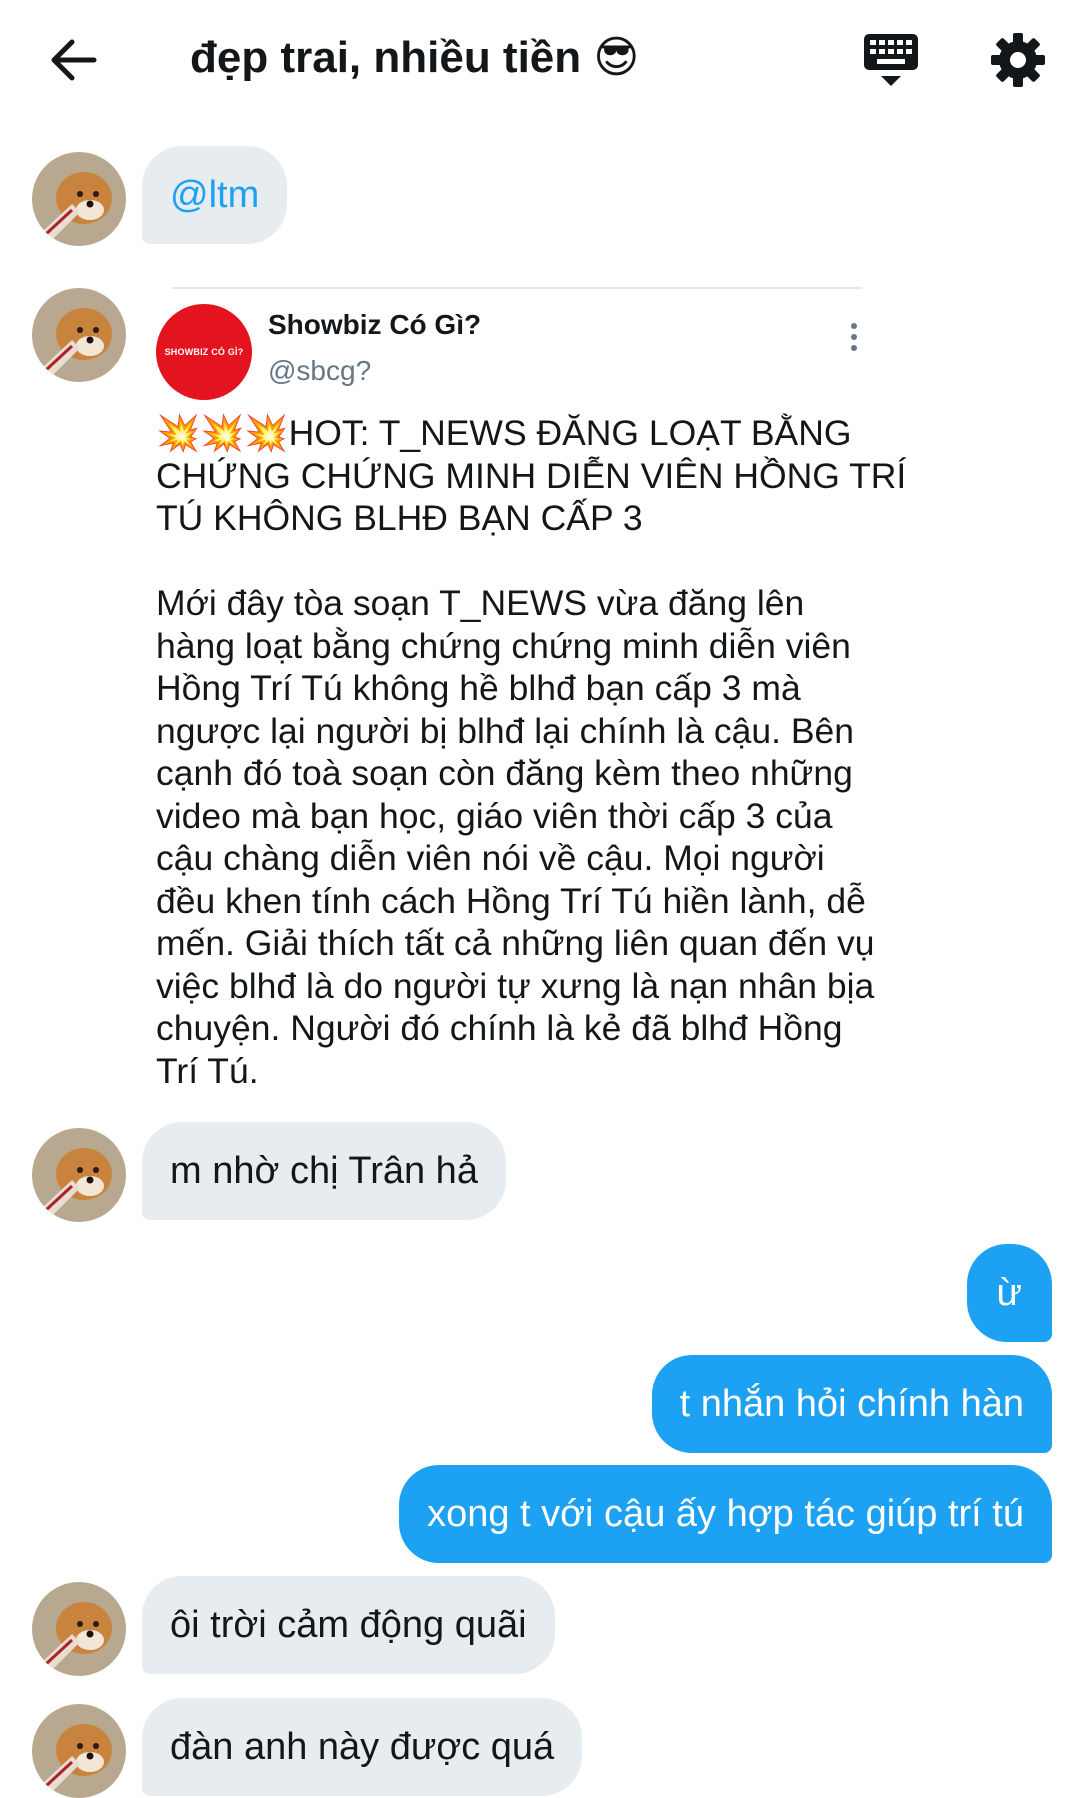 This screenshot has height=1798, width=1080. I want to click on tweet-author-name: Showbiz Có Gì?, so click(374, 325).